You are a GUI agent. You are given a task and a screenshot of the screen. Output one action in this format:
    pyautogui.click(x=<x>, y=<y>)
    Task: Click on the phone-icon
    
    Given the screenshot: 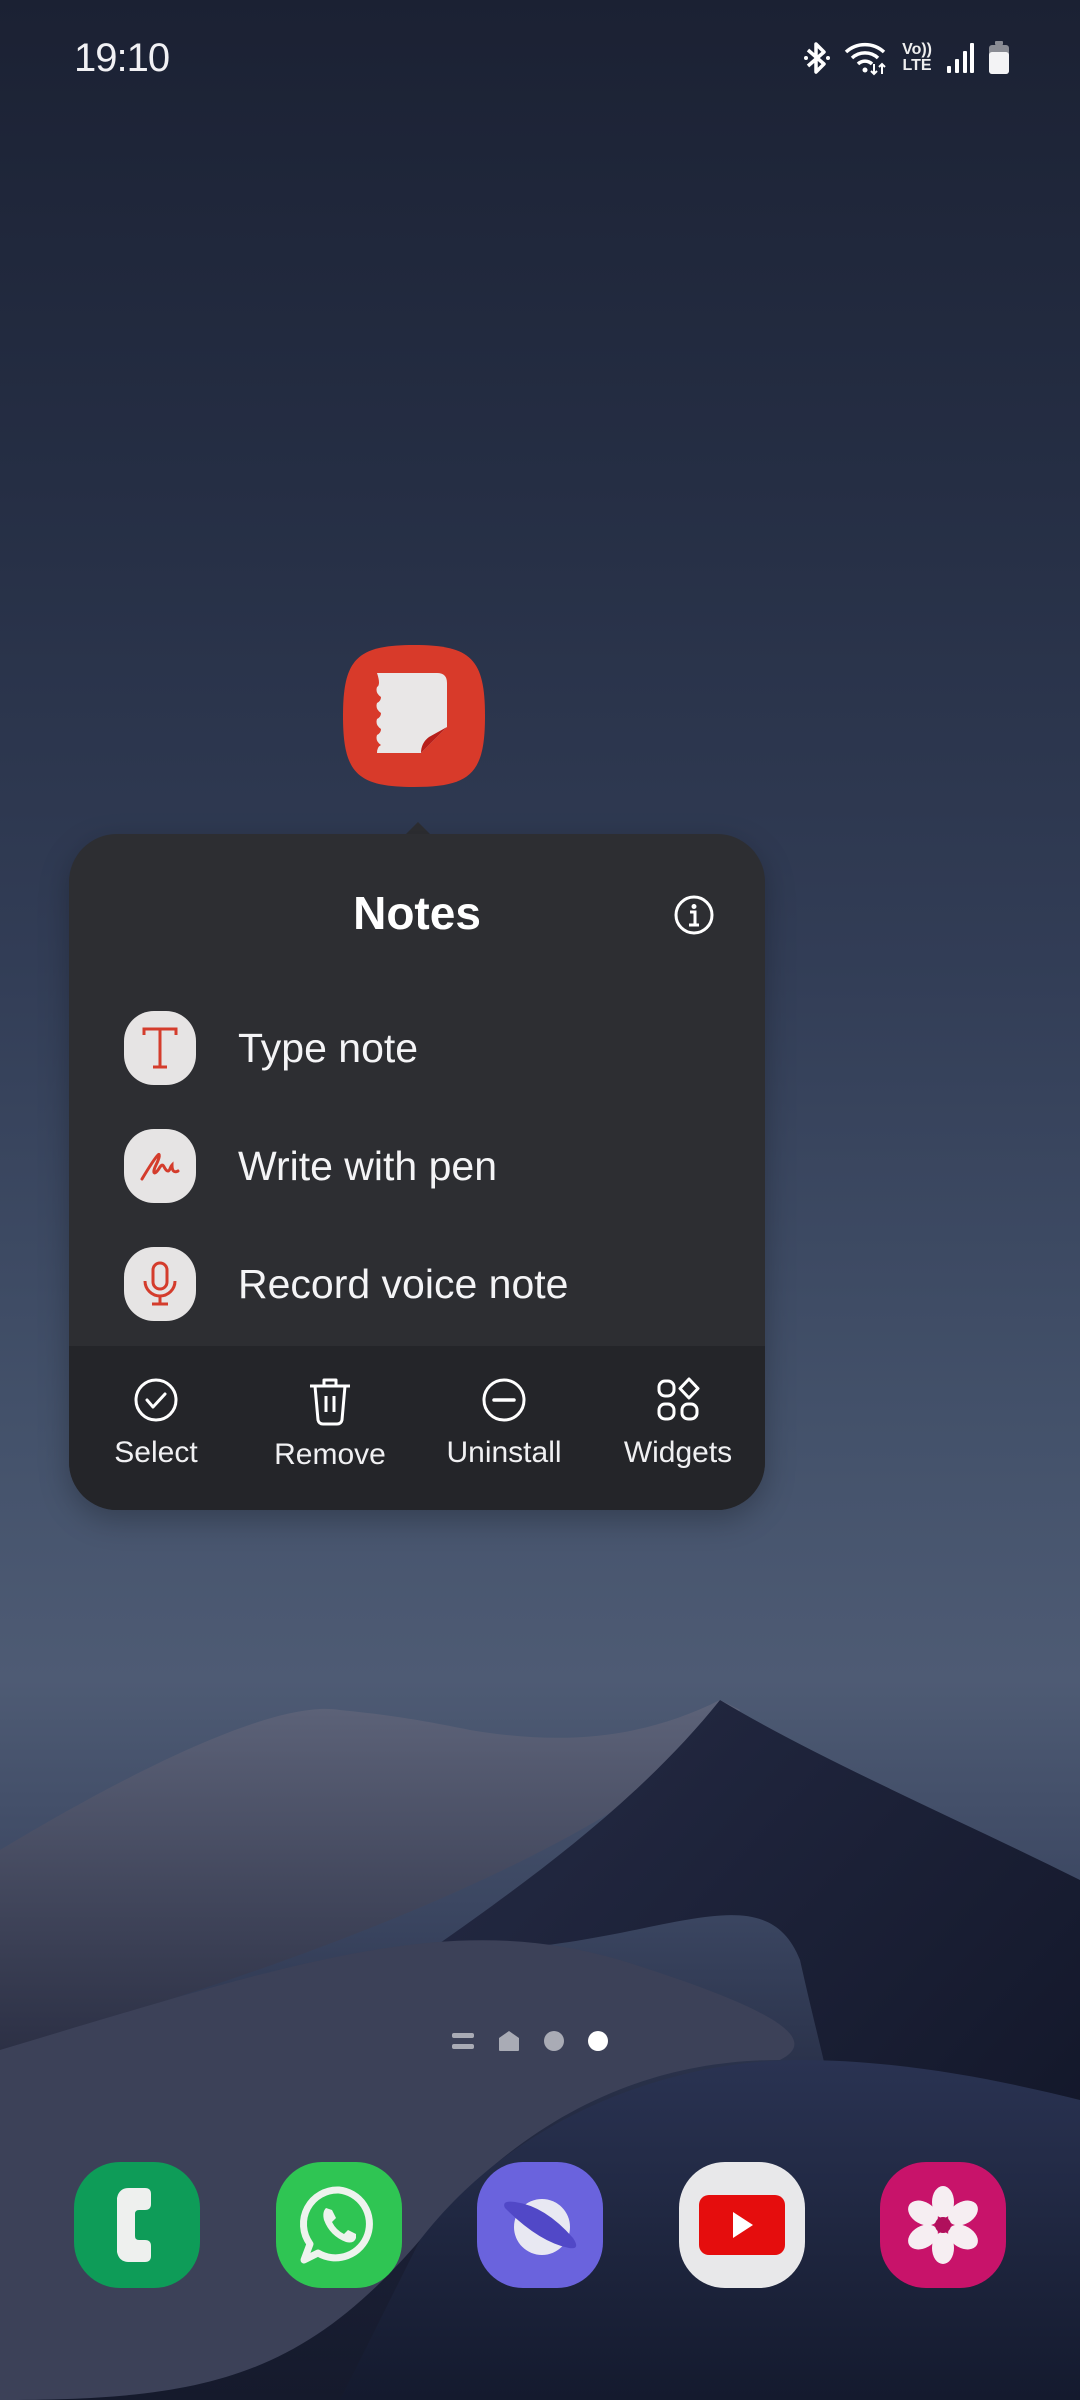 What is the action you would take?
    pyautogui.click(x=134, y=2225)
    